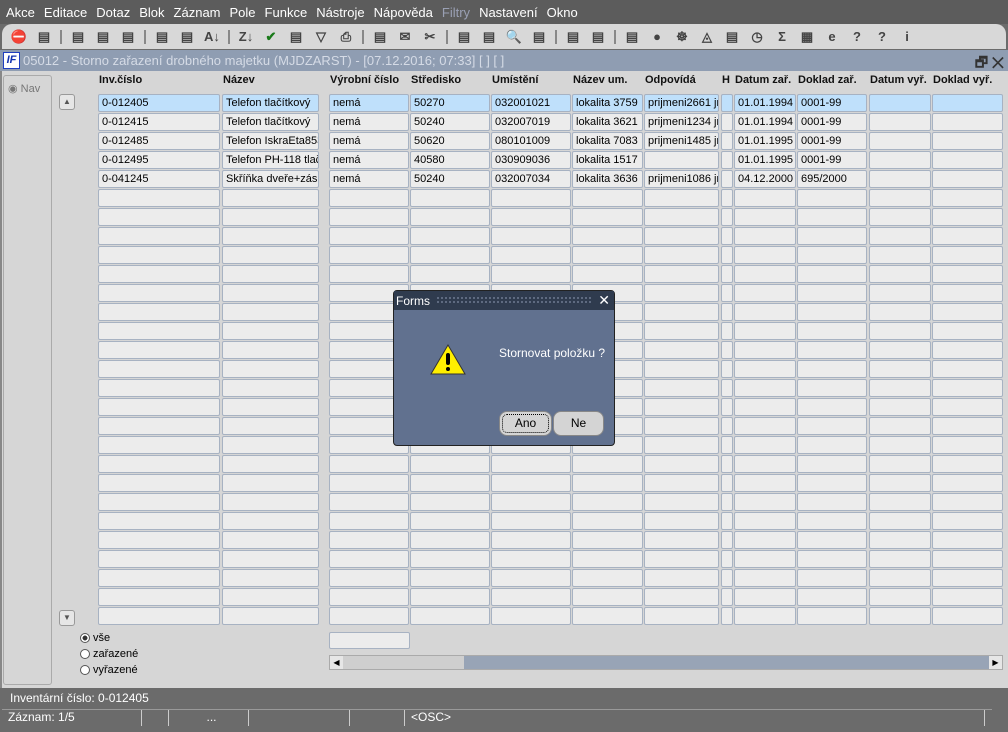 The image size is (1008, 732). What do you see at coordinates (286, 12) in the screenshot?
I see `menu-6: Funkce` at bounding box center [286, 12].